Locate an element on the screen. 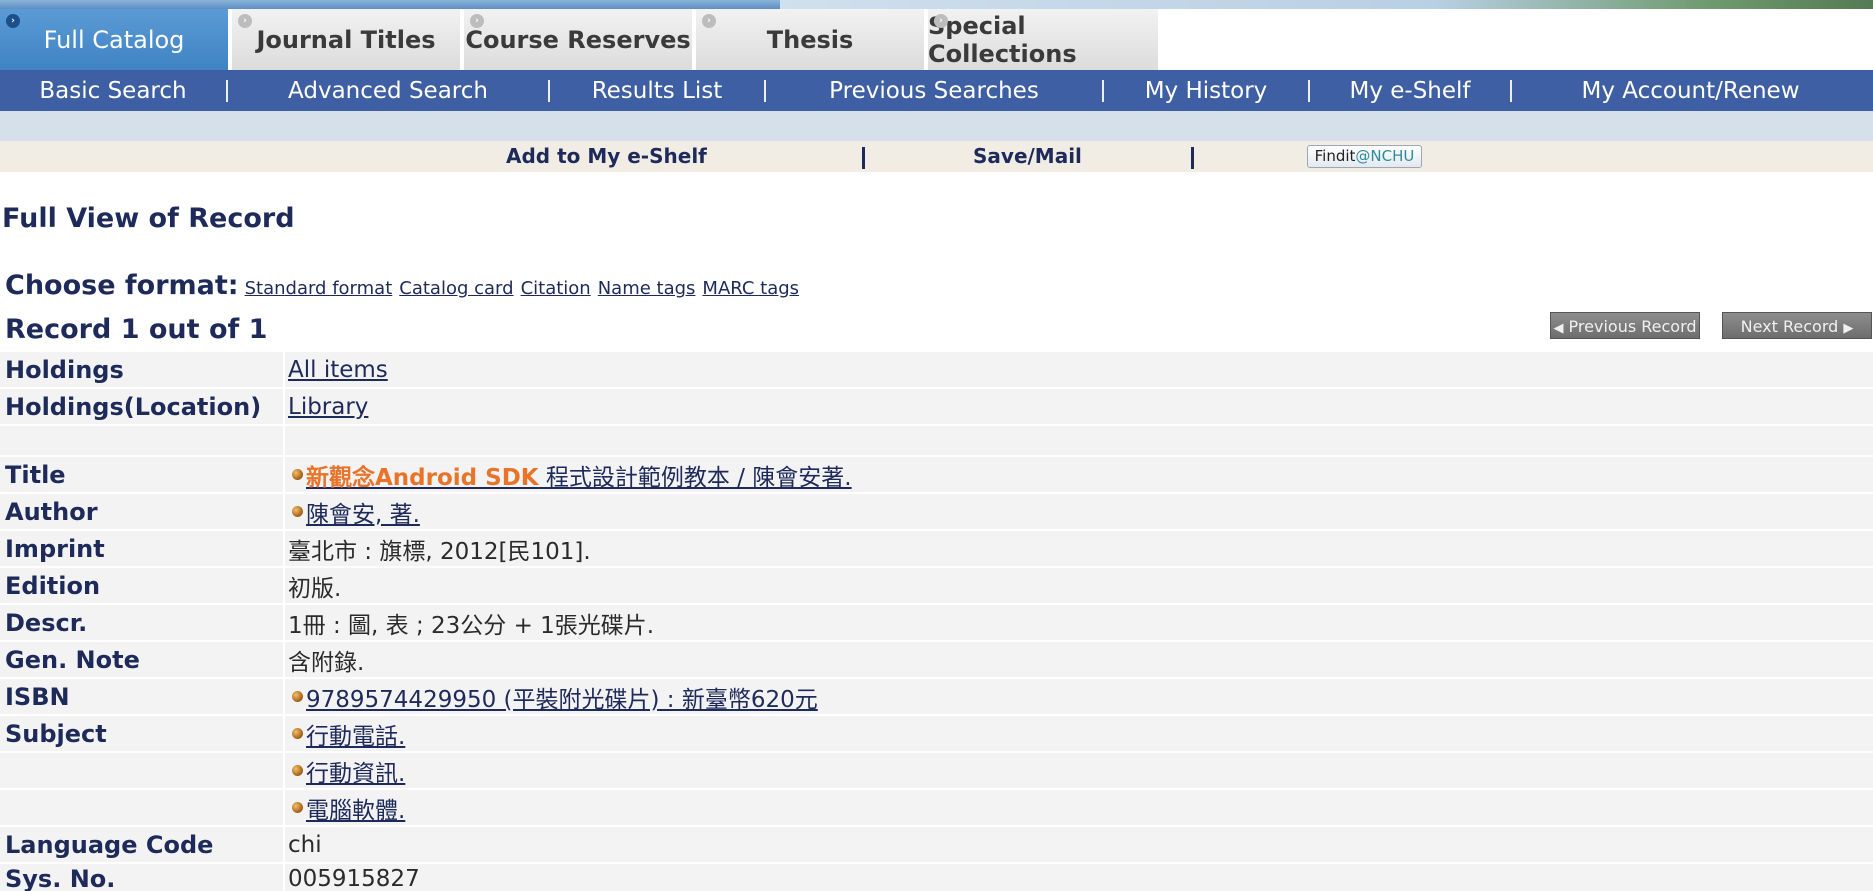  nav-advanced-search: Advanced Search is located at coordinates (388, 91).